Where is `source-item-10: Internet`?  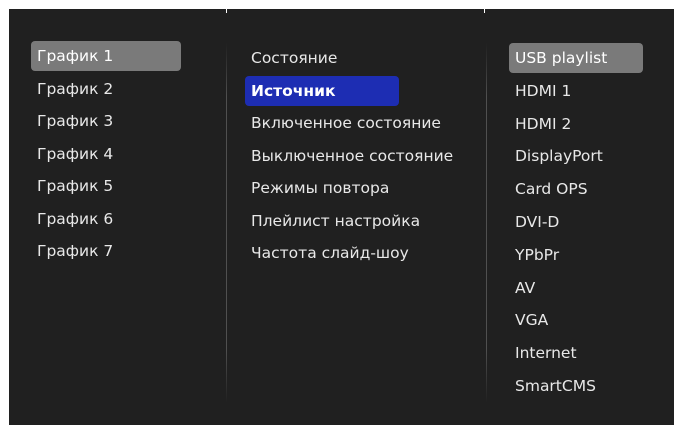 source-item-10: Internet is located at coordinates (576, 353).